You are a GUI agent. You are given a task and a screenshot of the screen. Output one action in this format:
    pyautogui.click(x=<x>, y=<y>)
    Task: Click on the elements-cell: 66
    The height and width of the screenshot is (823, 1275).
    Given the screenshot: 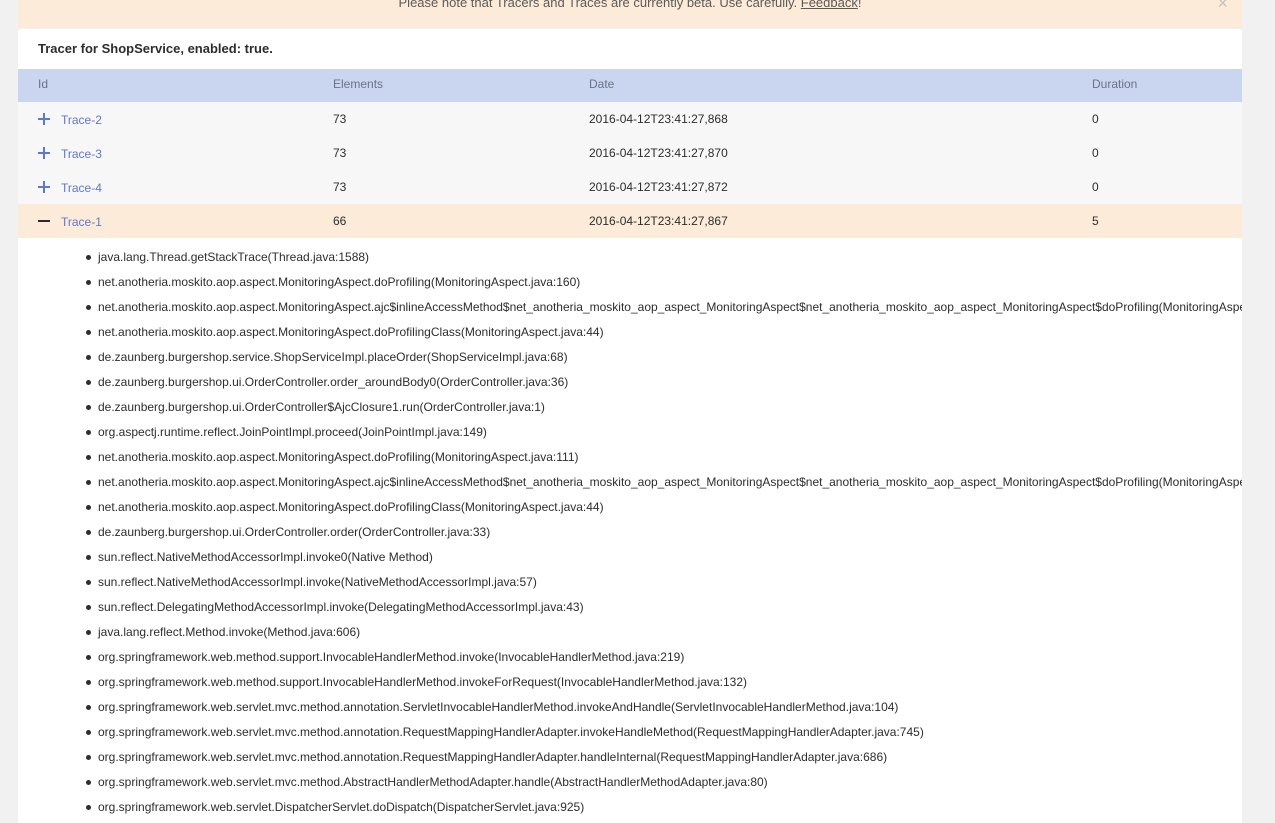 What is the action you would take?
    pyautogui.click(x=340, y=221)
    